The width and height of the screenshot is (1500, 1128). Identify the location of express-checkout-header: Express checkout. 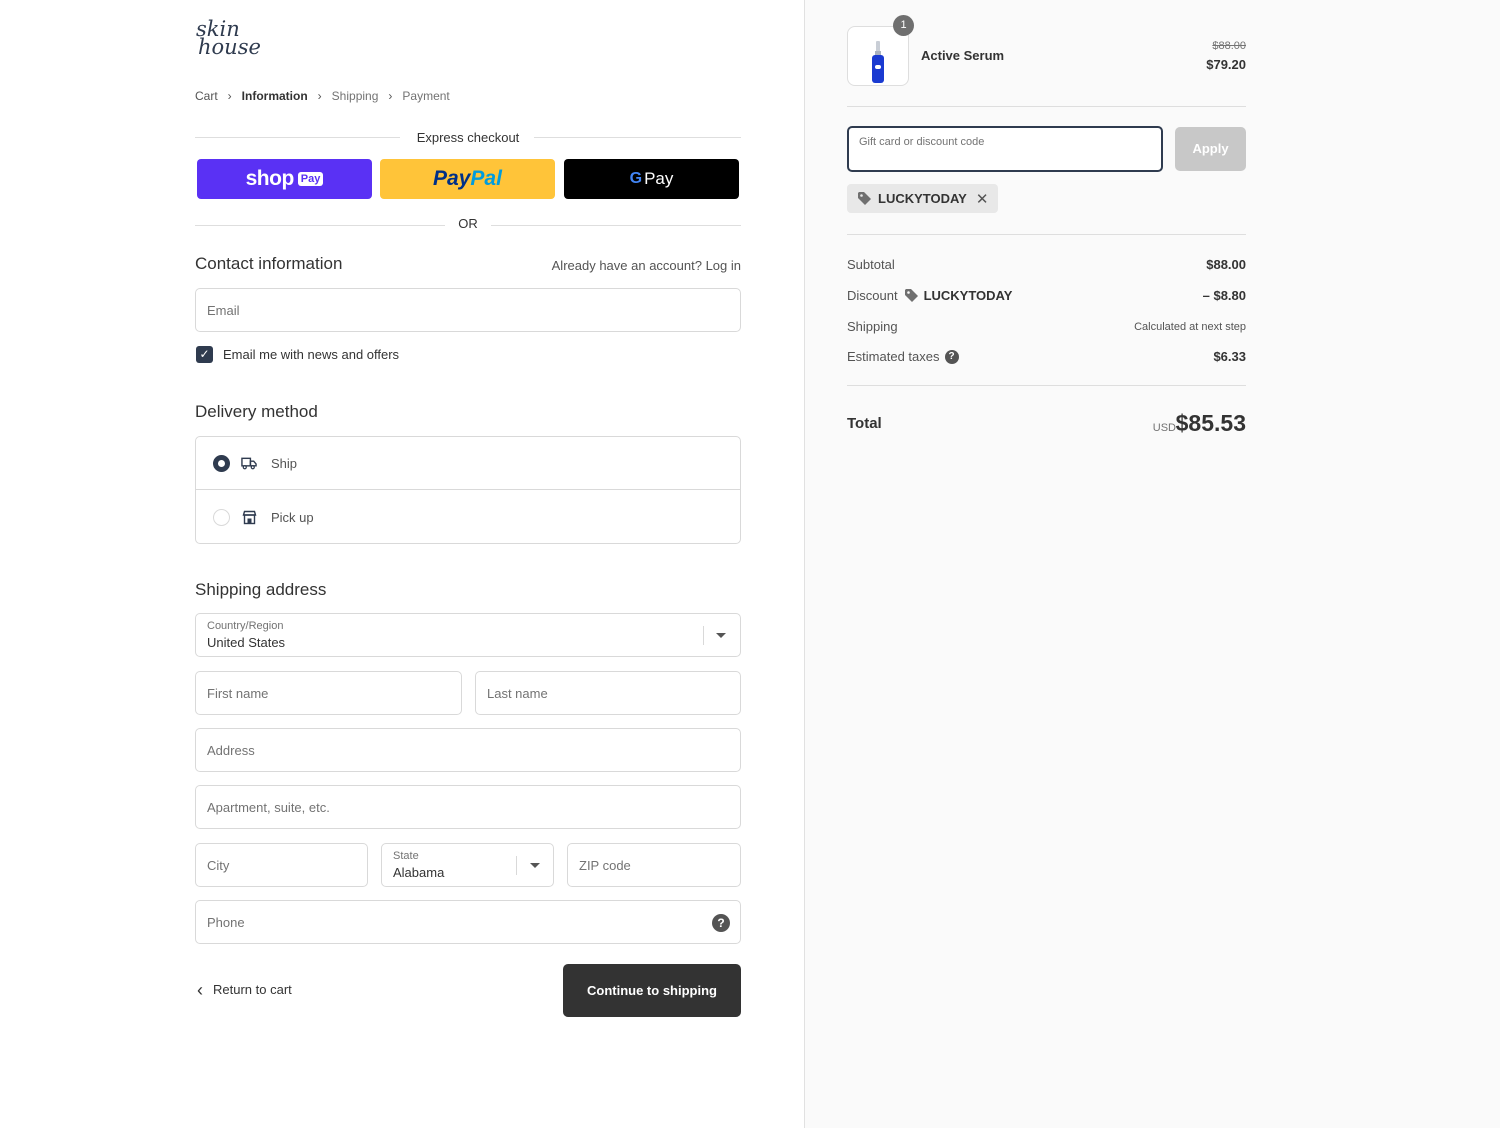
(468, 138).